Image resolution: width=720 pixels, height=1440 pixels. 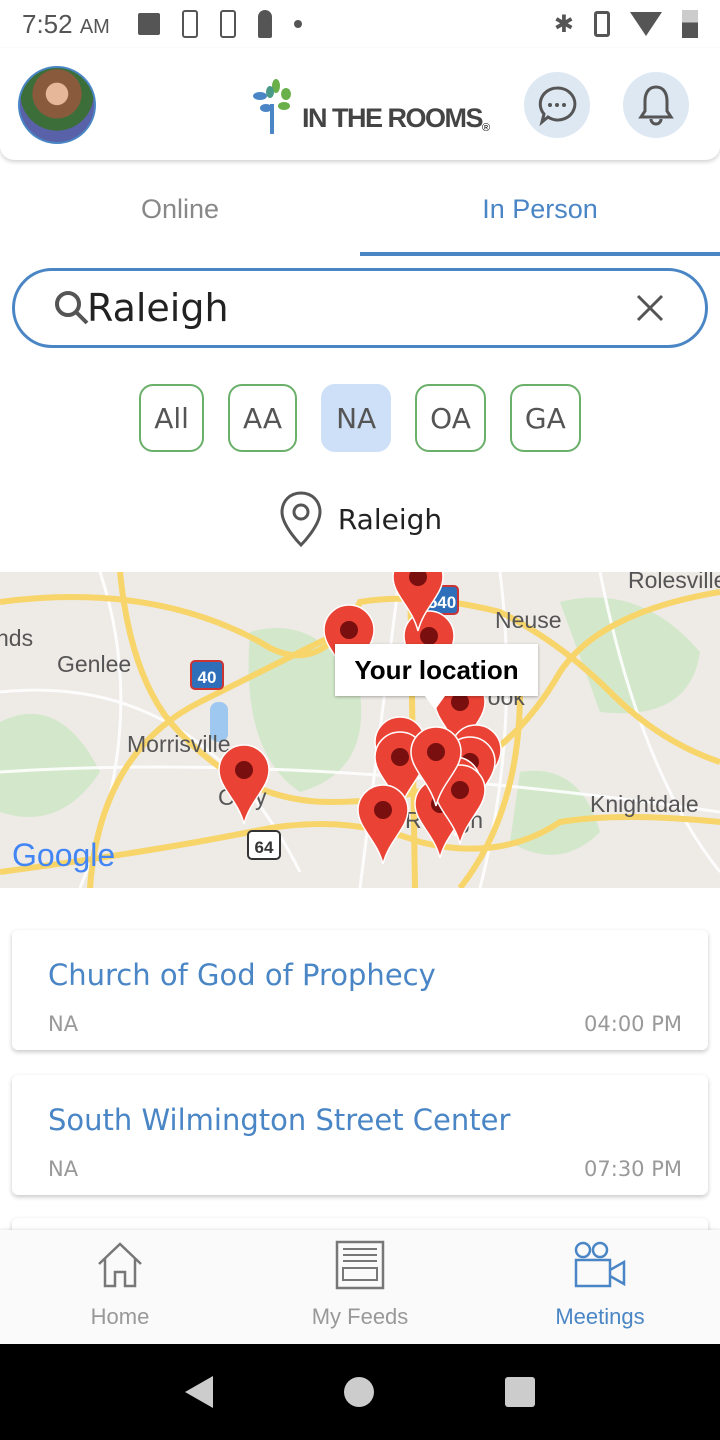 I want to click on highway-shield: 64, so click(x=264, y=845).